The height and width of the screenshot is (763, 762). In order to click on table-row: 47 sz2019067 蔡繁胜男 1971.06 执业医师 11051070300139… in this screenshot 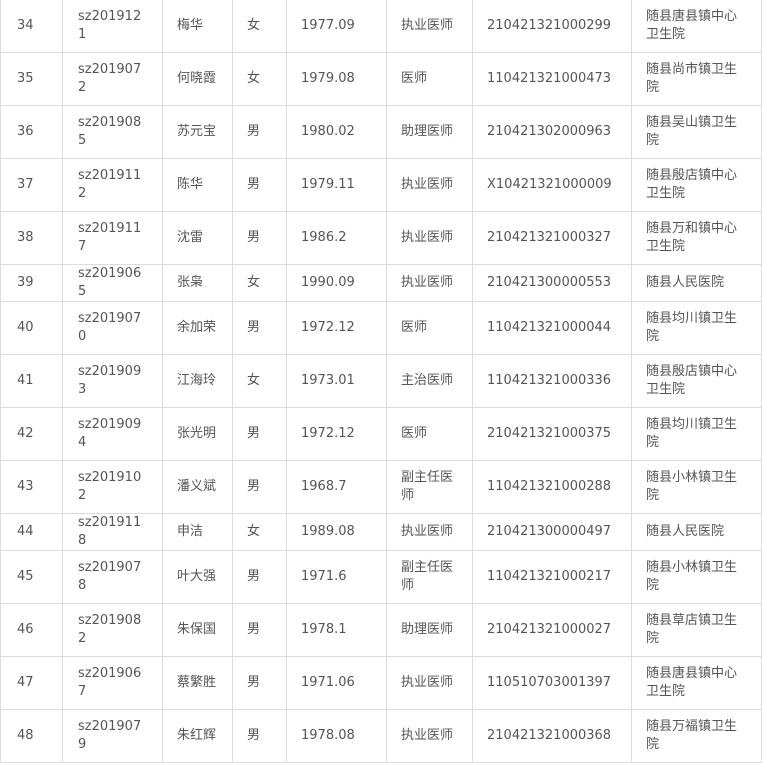, I will do `click(381, 683)`.